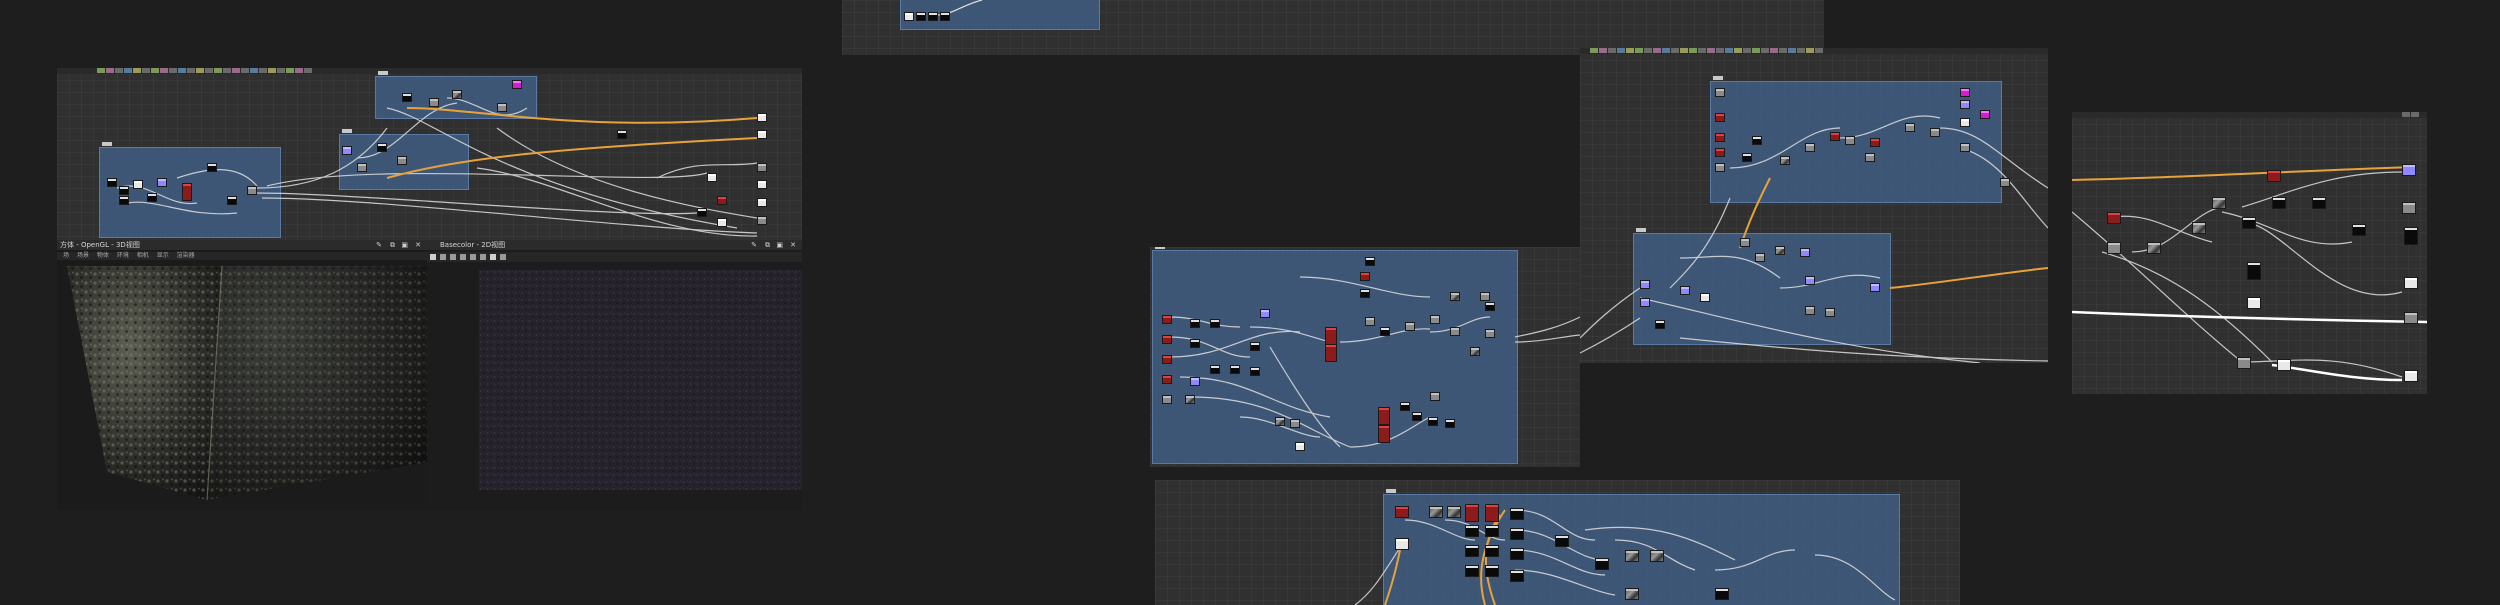  What do you see at coordinates (123, 255) in the screenshot?
I see `menu-item-environment: 环境` at bounding box center [123, 255].